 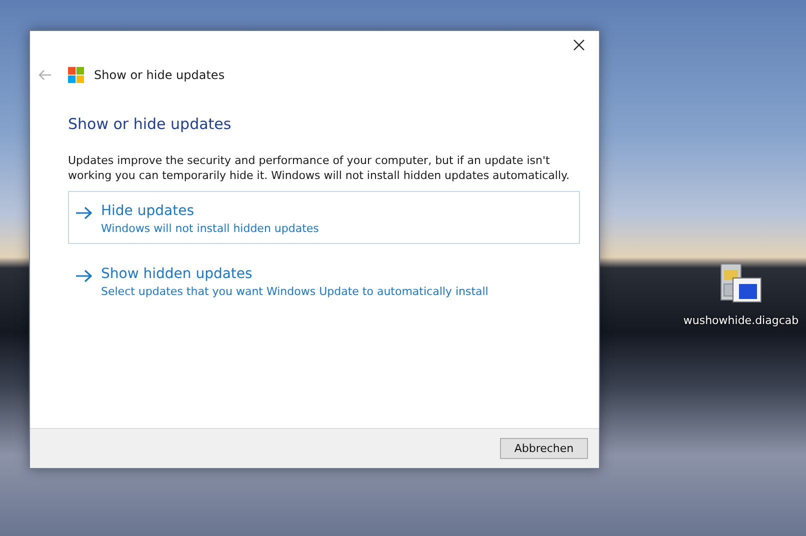 What do you see at coordinates (76, 75) in the screenshot?
I see `windows-logo-icon` at bounding box center [76, 75].